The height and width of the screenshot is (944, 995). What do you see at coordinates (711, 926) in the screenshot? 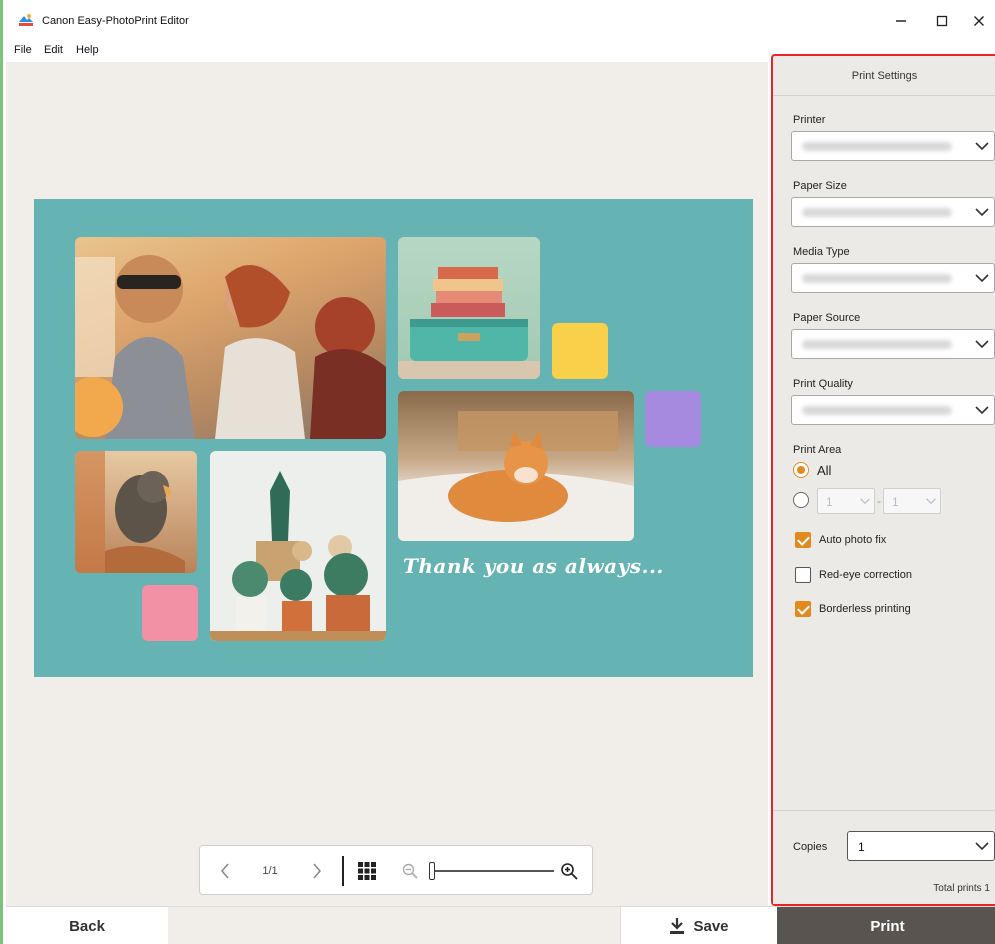
I see `save-button-label: Save` at bounding box center [711, 926].